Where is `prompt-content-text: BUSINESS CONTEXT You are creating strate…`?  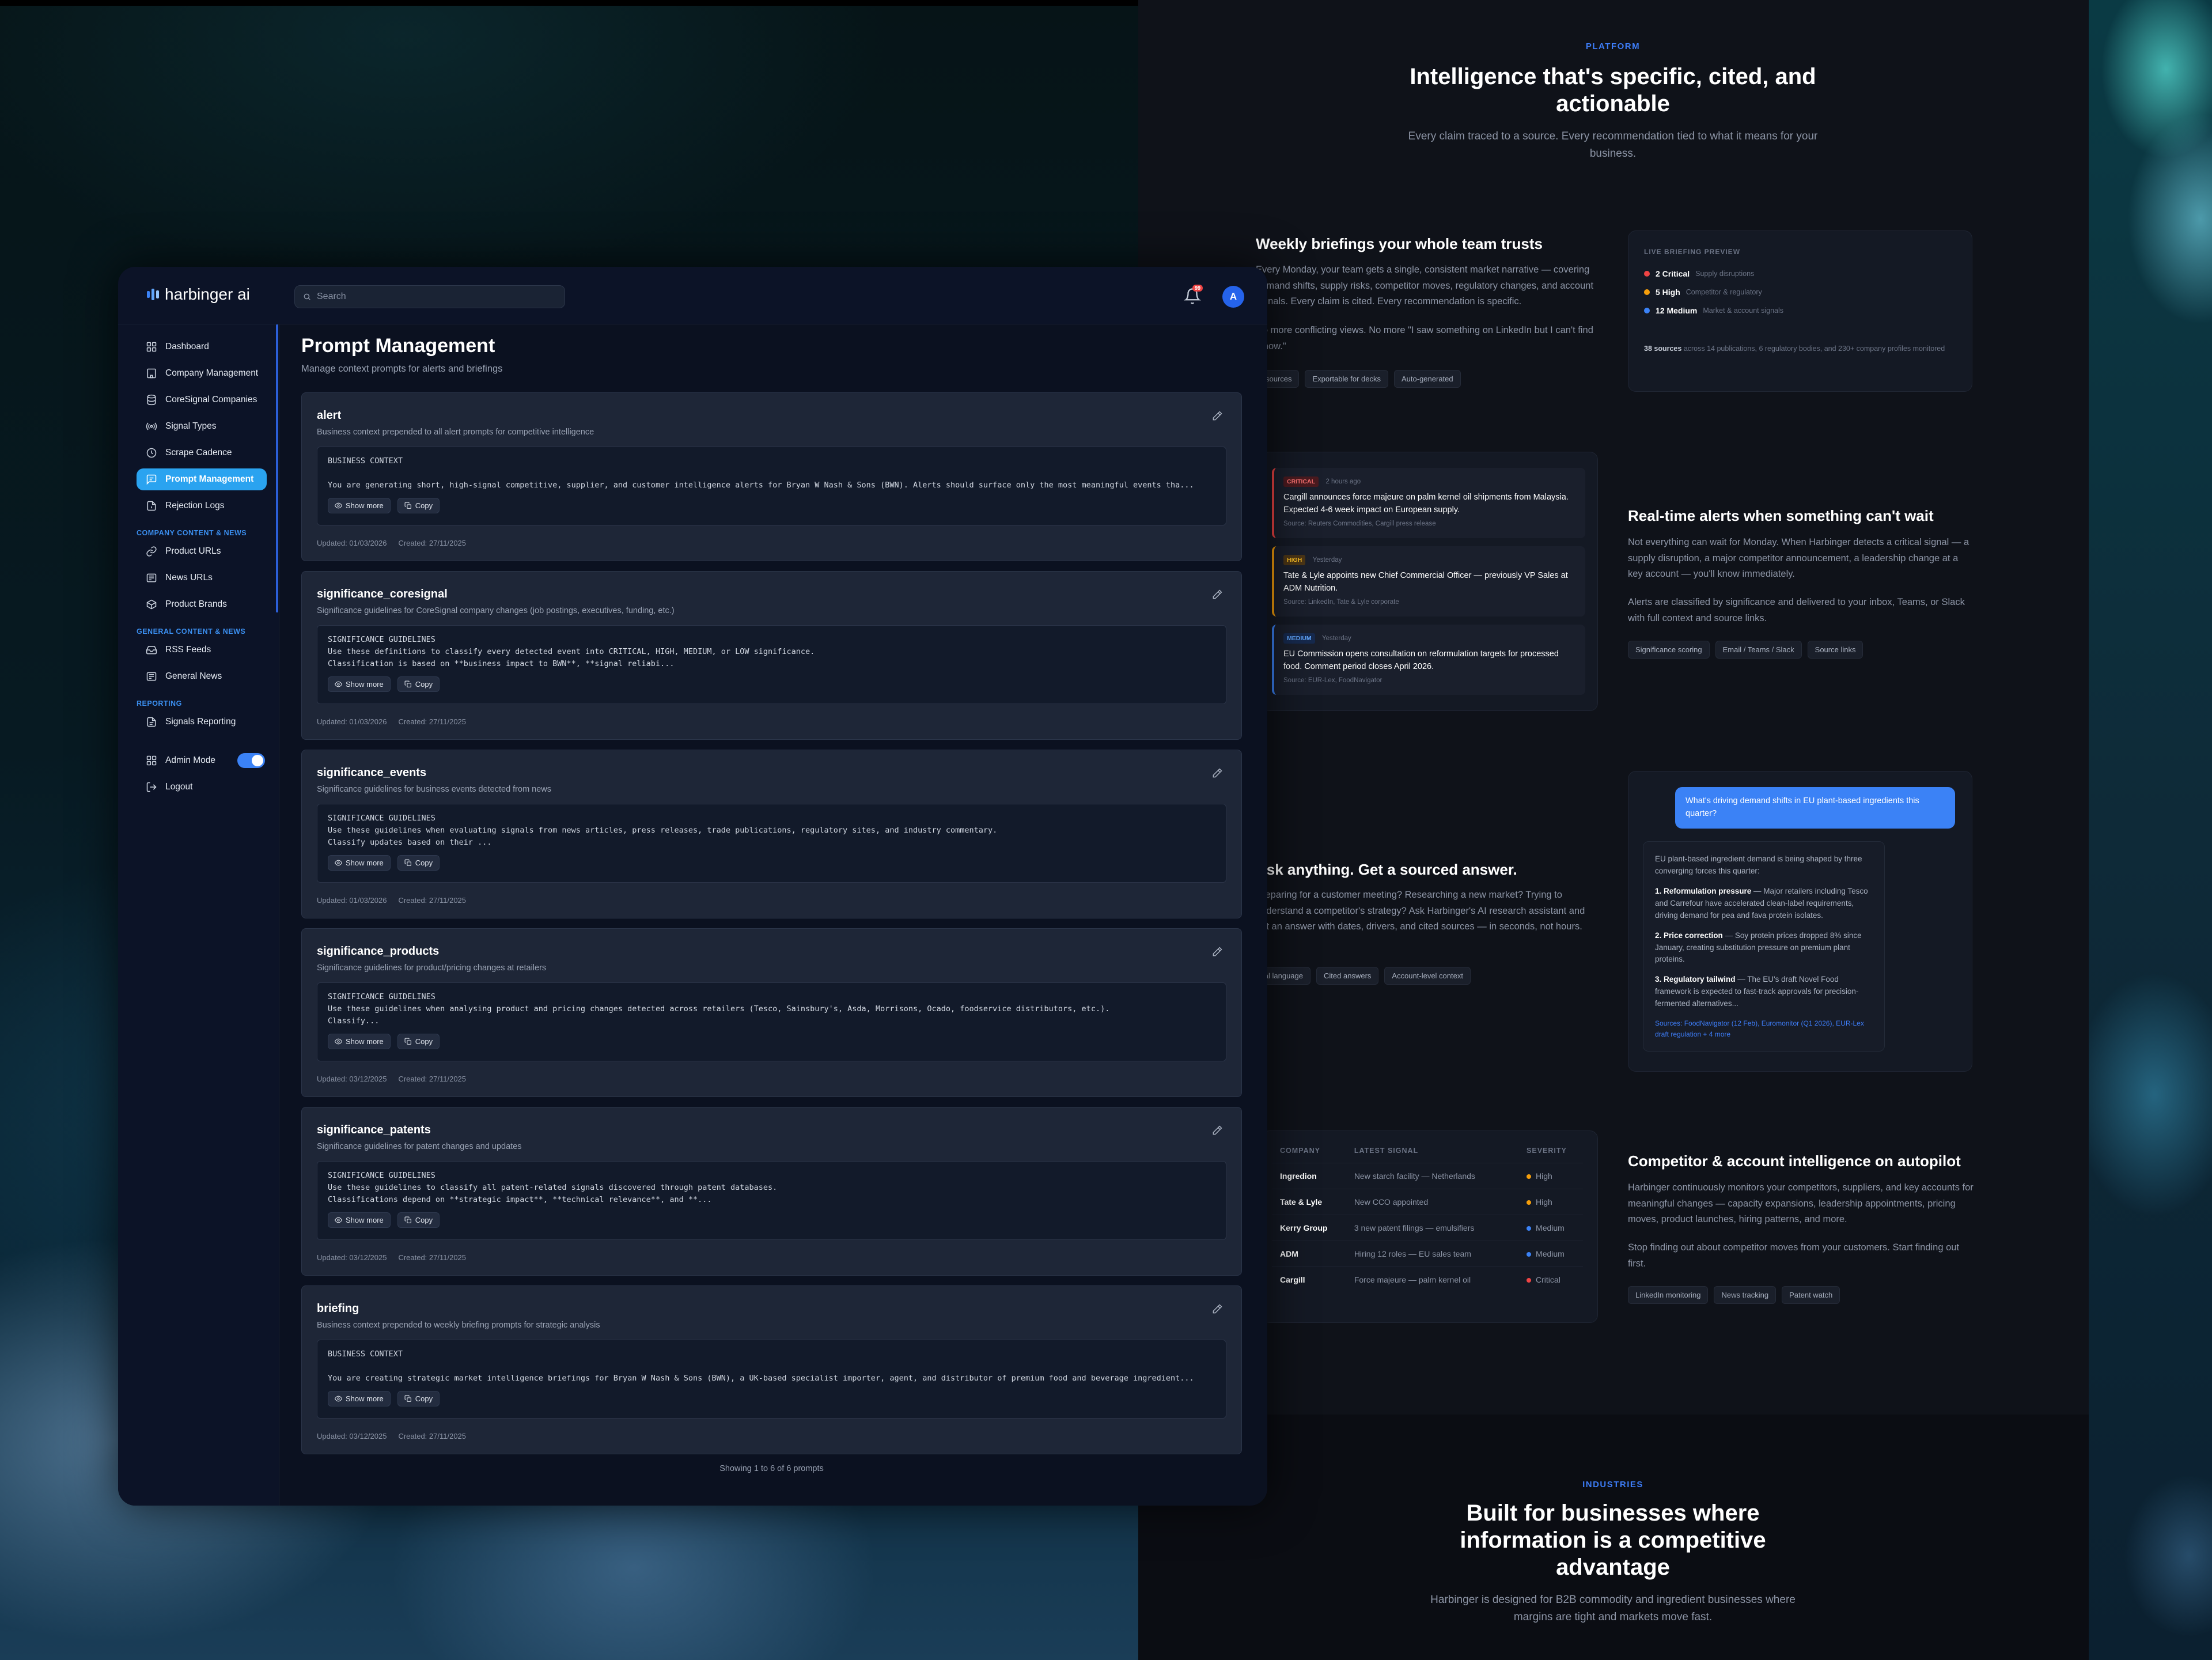 prompt-content-text: BUSINESS CONTEXT You are creating strate… is located at coordinates (761, 1366).